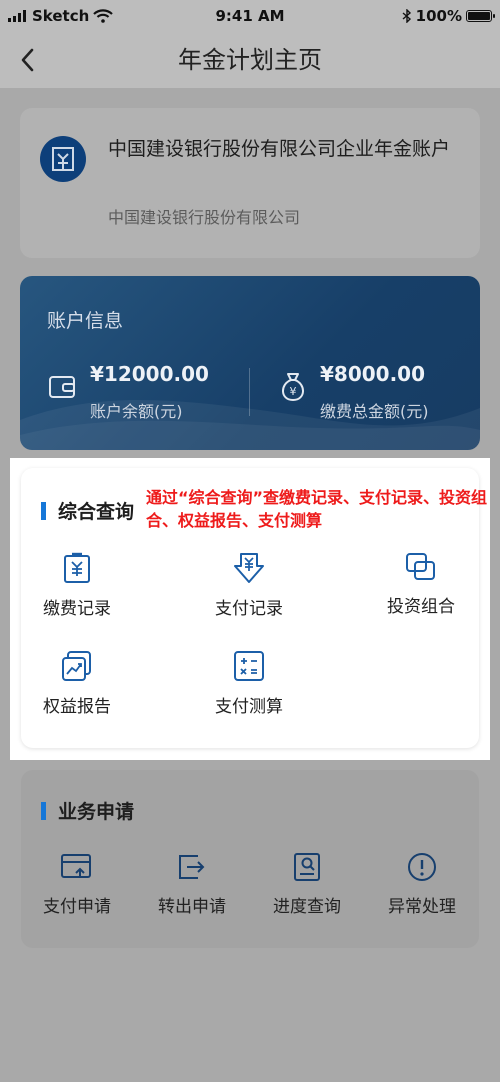 This screenshot has width=500, height=1082. Describe the element at coordinates (77, 884) in the screenshot. I see `business-item-payment-apply: 支付申请` at that location.